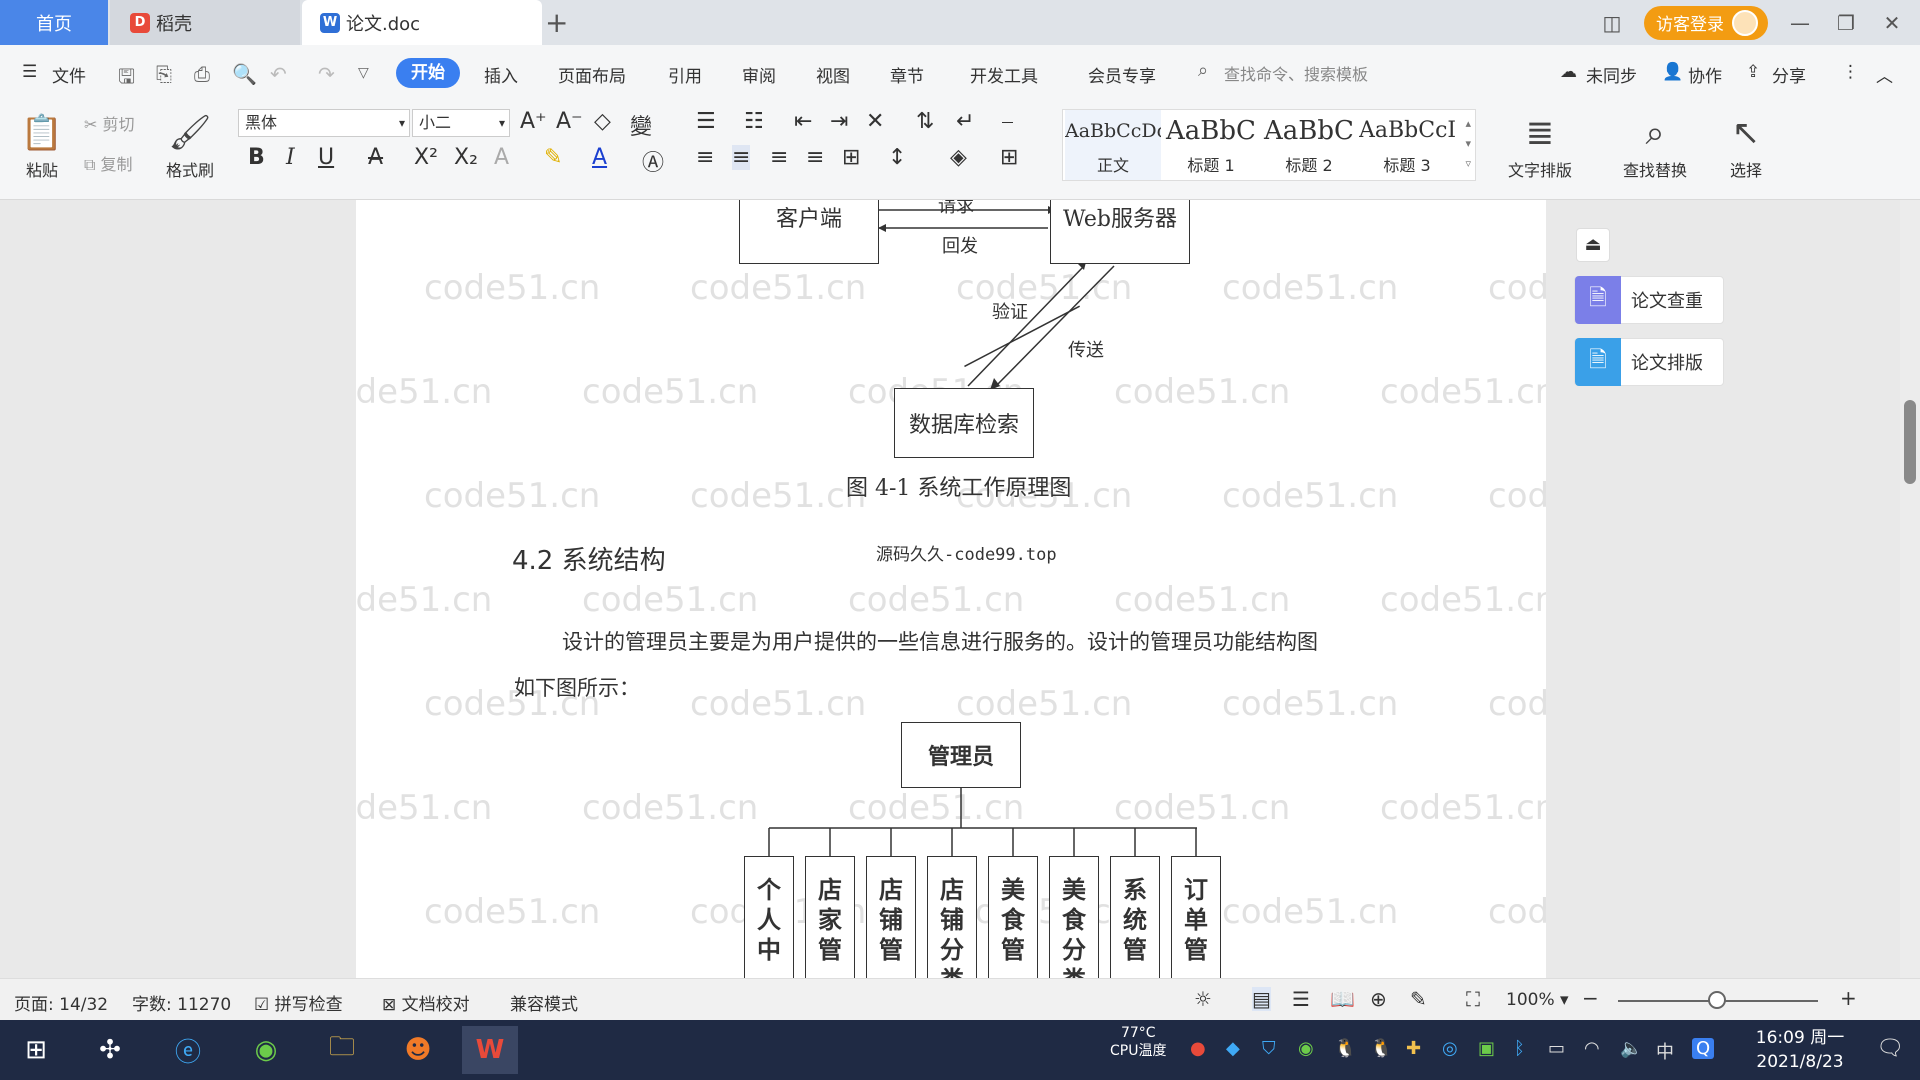 Image resolution: width=1920 pixels, height=1080 pixels. I want to click on paper-check-button: 🗎 论文查重, so click(1649, 300).